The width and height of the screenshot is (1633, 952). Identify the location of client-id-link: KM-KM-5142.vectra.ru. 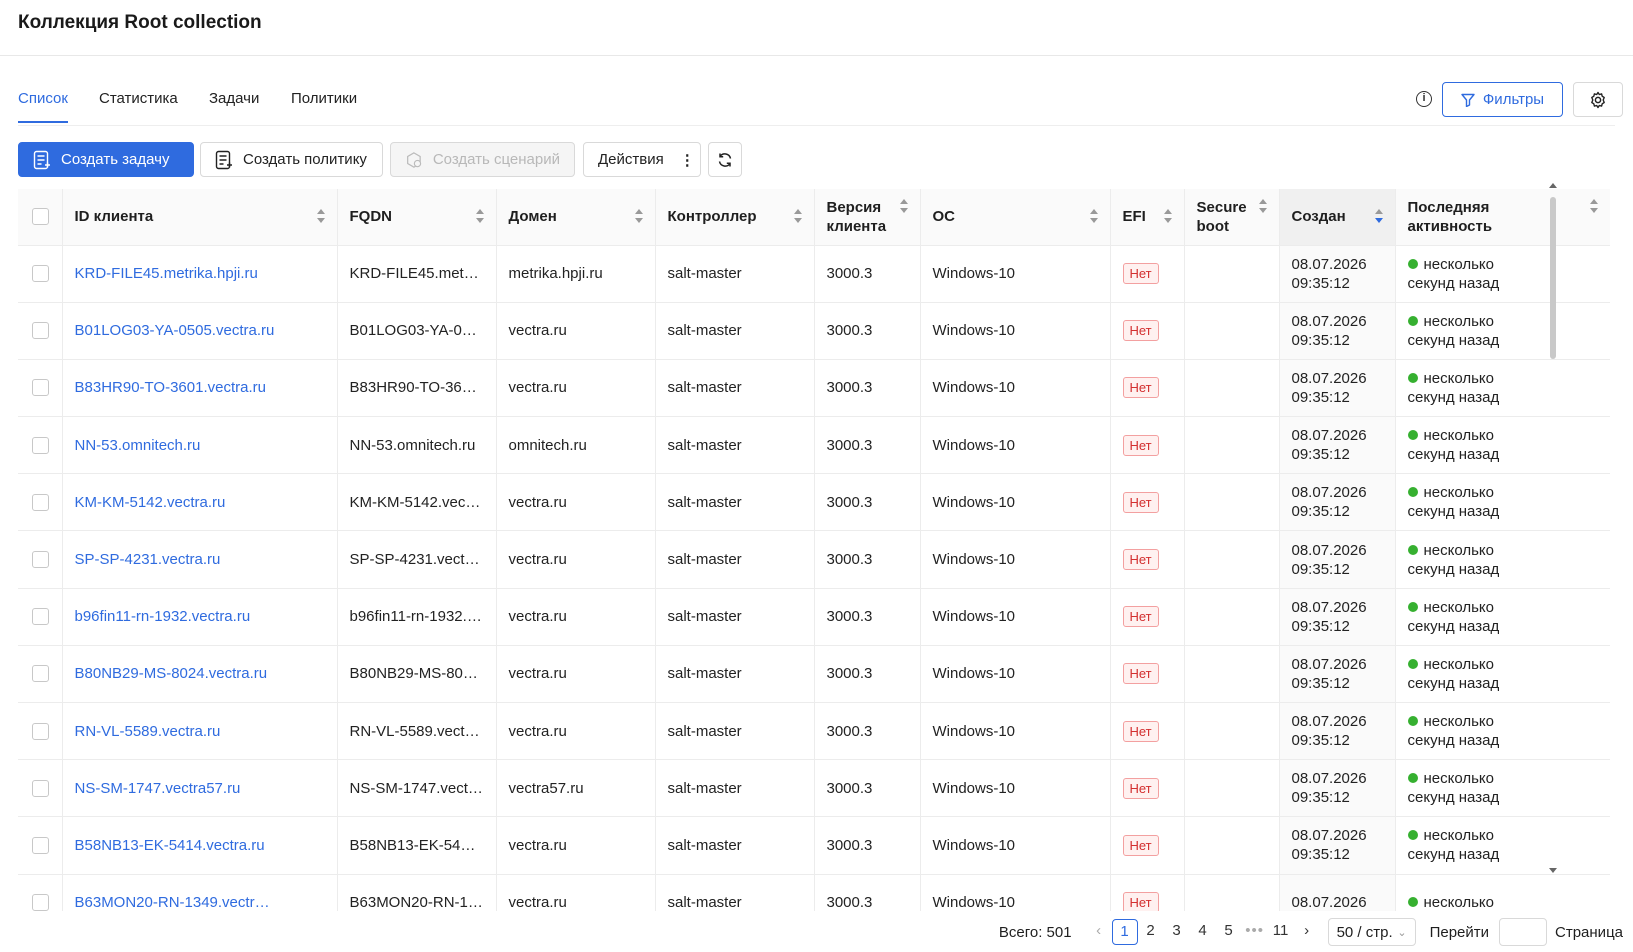
(150, 502).